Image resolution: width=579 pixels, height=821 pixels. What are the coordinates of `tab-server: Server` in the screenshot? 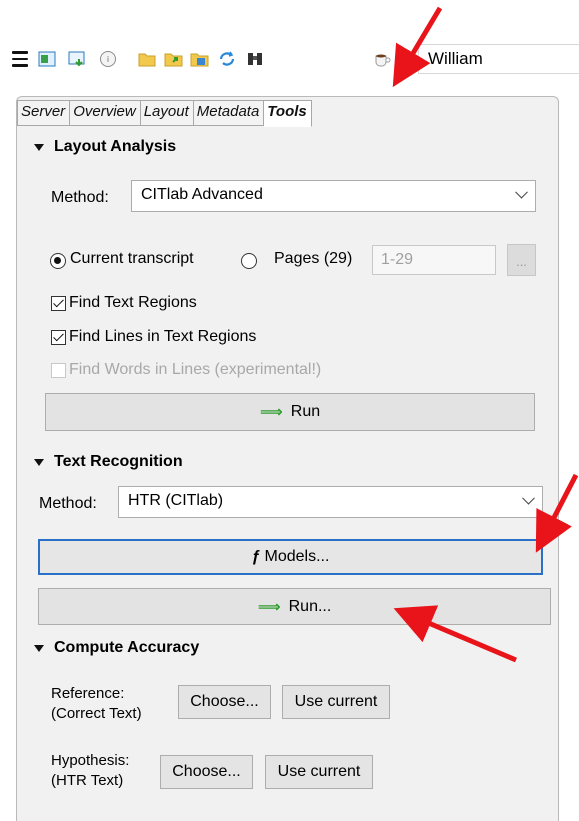 It's located at (44, 113).